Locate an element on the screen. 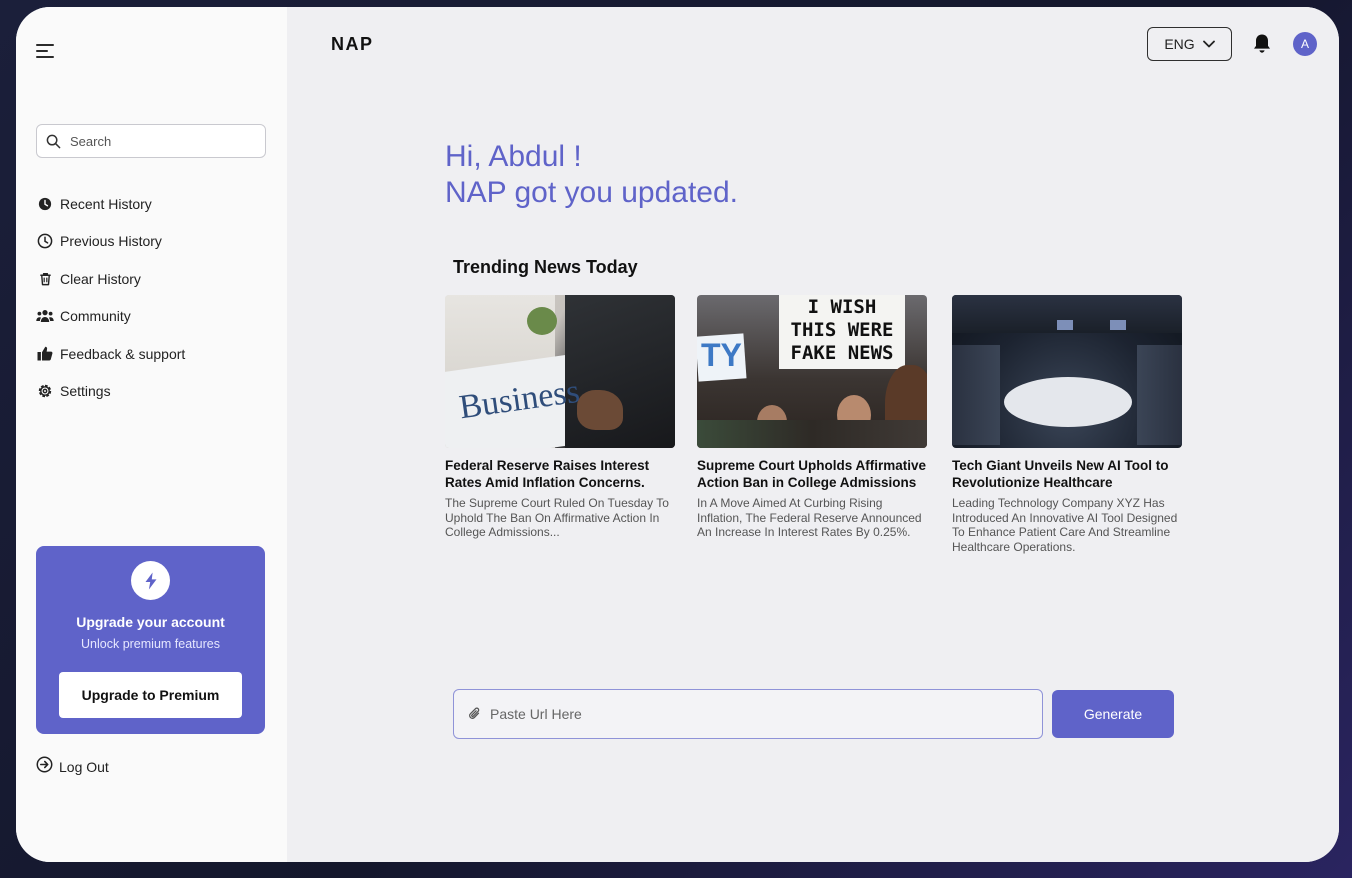 Image resolution: width=1352 pixels, height=878 pixels. sign-text: I WISH THIS WERE FAKE NEWS is located at coordinates (842, 330).